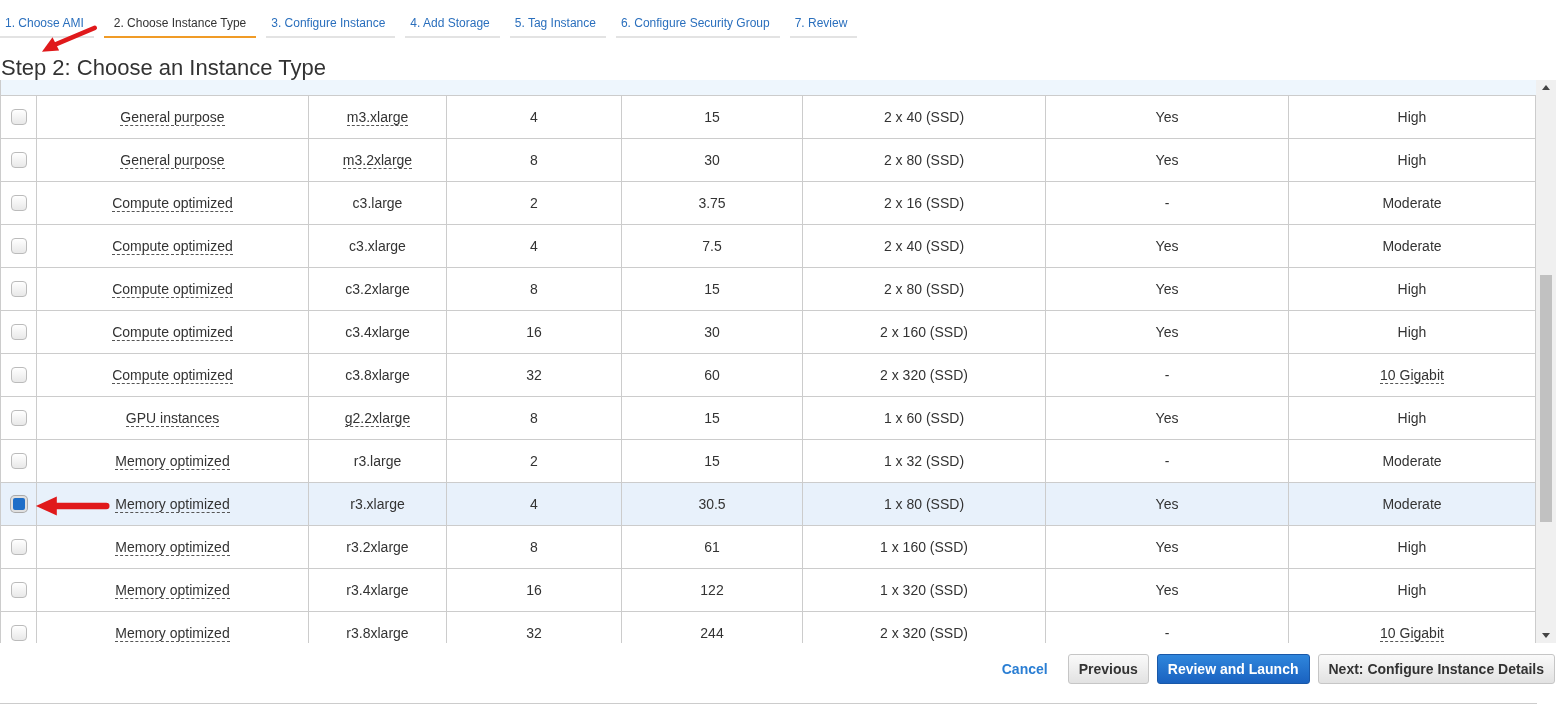 This screenshot has height=709, width=1565. Describe the element at coordinates (172, 418) in the screenshot. I see `table-cell: GPU instances` at that location.